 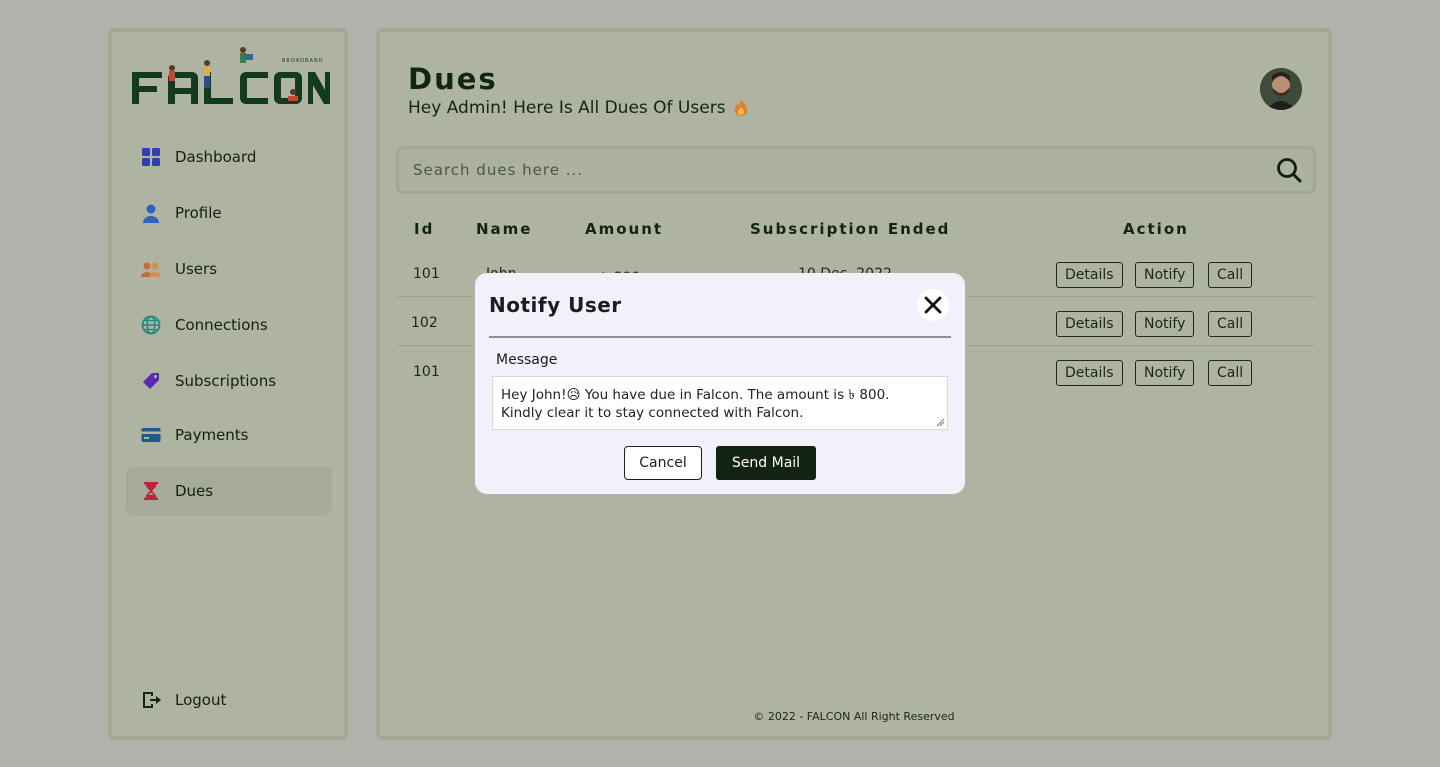 I want to click on sidebar-item-label: Payments, so click(x=212, y=435).